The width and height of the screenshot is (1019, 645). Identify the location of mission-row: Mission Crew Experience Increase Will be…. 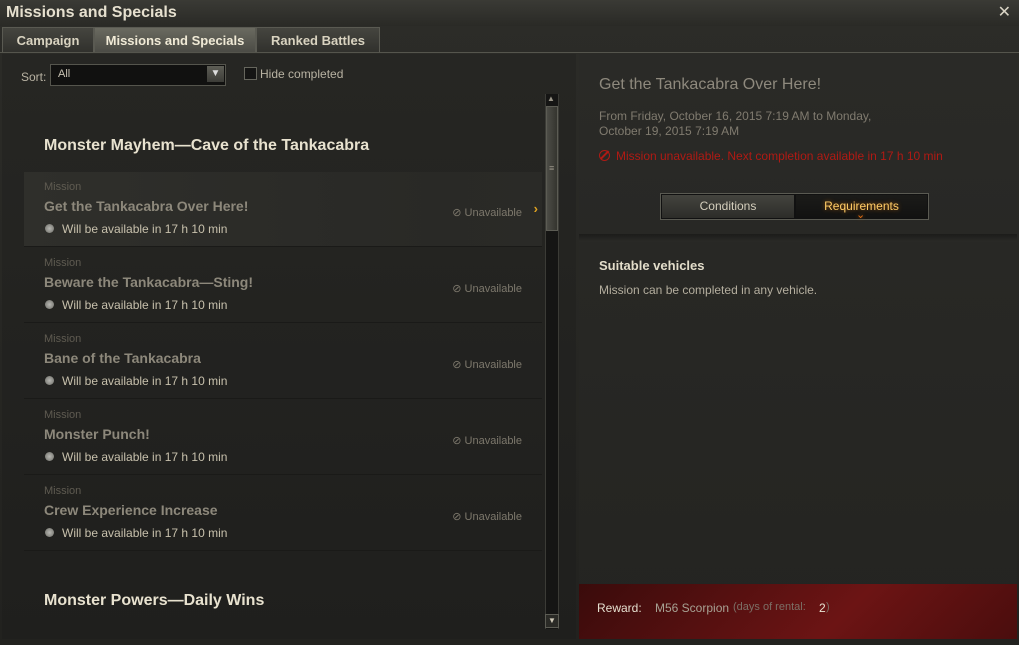
(283, 513).